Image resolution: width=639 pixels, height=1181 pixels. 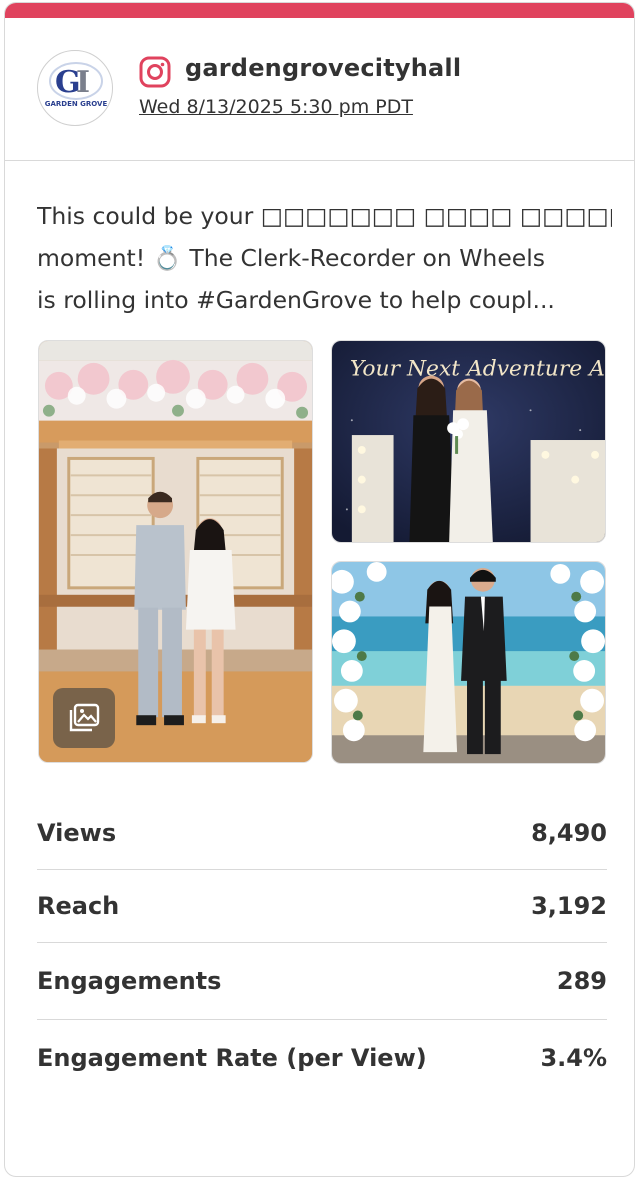 I want to click on stat-row-engagements: Engagements 289, so click(x=322, y=981).